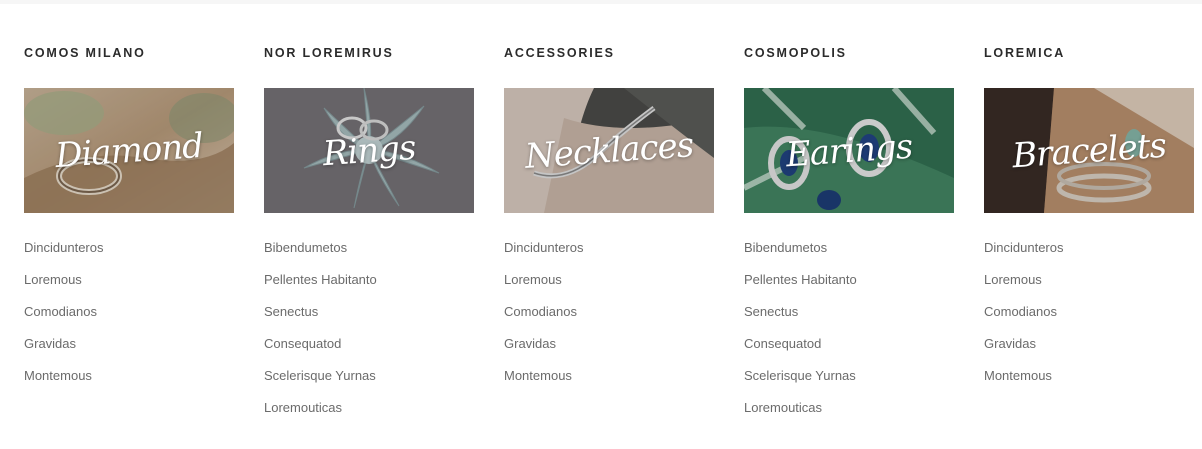 Image resolution: width=1202 pixels, height=449 pixels. I want to click on column-title: NOR LOREMIRUS, so click(329, 53).